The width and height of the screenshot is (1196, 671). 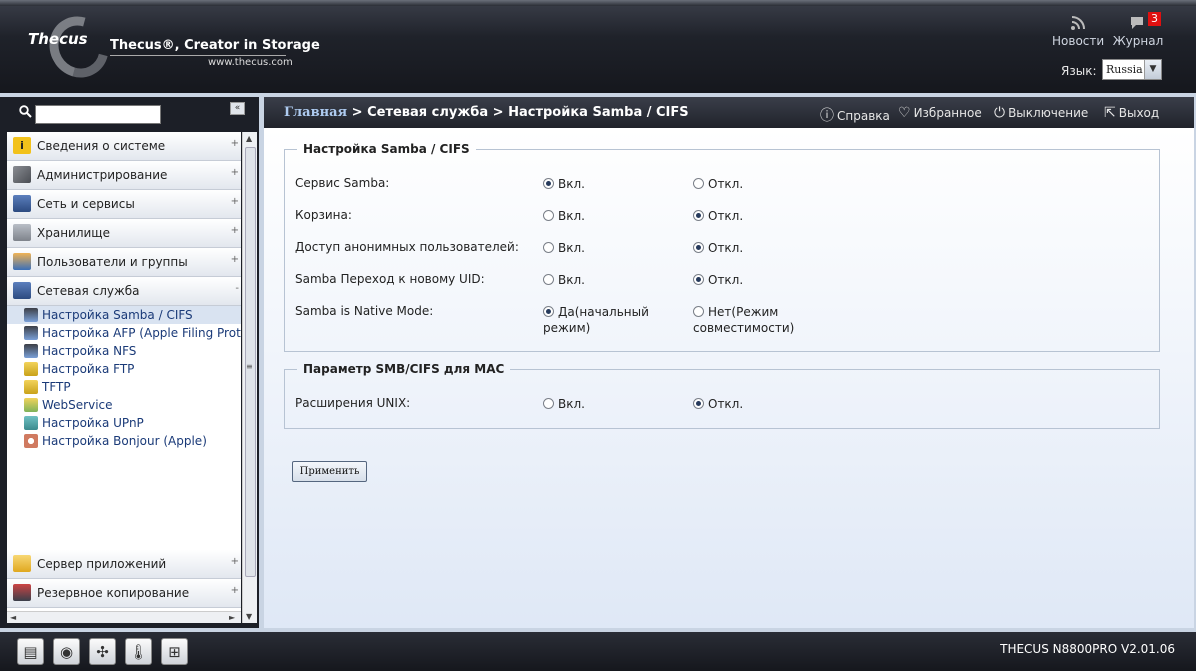 What do you see at coordinates (768, 216) in the screenshot?
I see `recycle-bin-off-option: Откл.` at bounding box center [768, 216].